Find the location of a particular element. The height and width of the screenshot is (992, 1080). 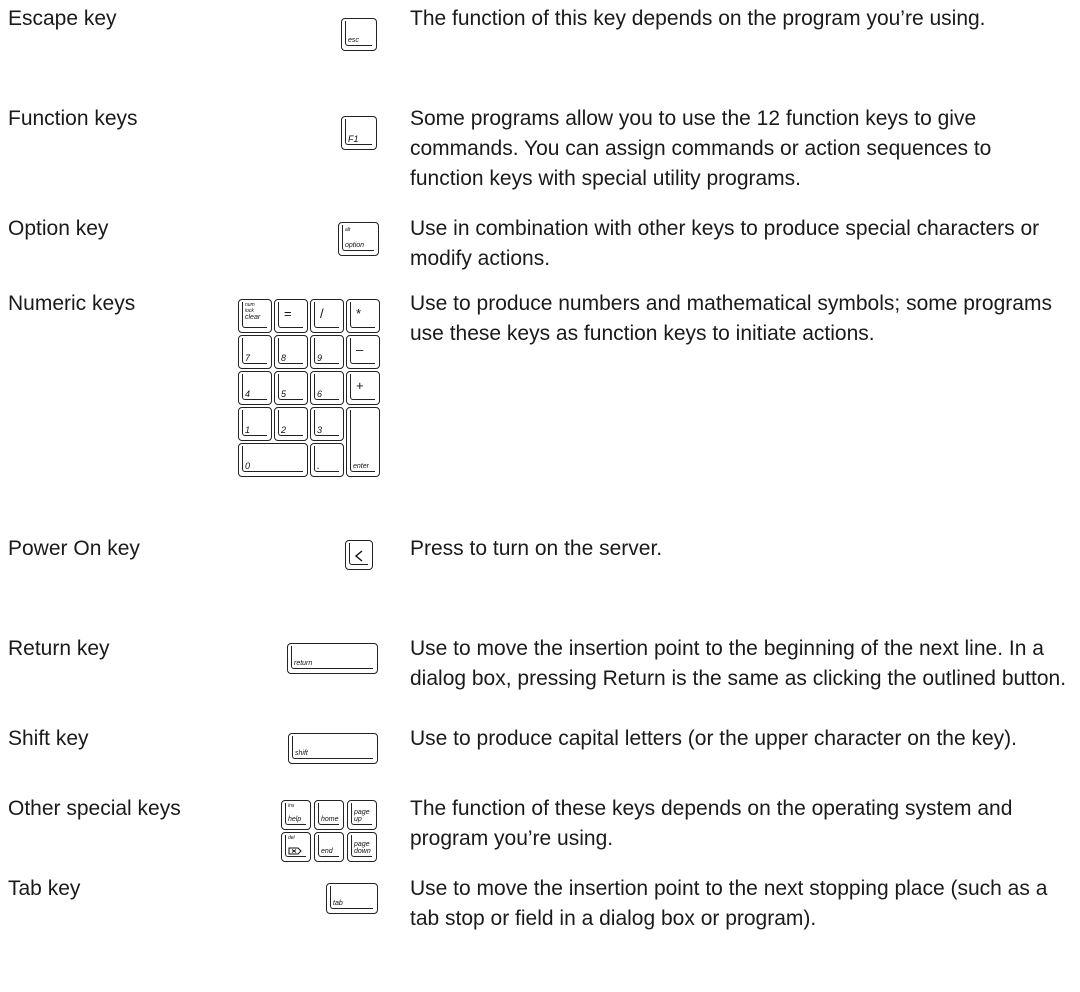

key-4: 4 is located at coordinates (255, 388).